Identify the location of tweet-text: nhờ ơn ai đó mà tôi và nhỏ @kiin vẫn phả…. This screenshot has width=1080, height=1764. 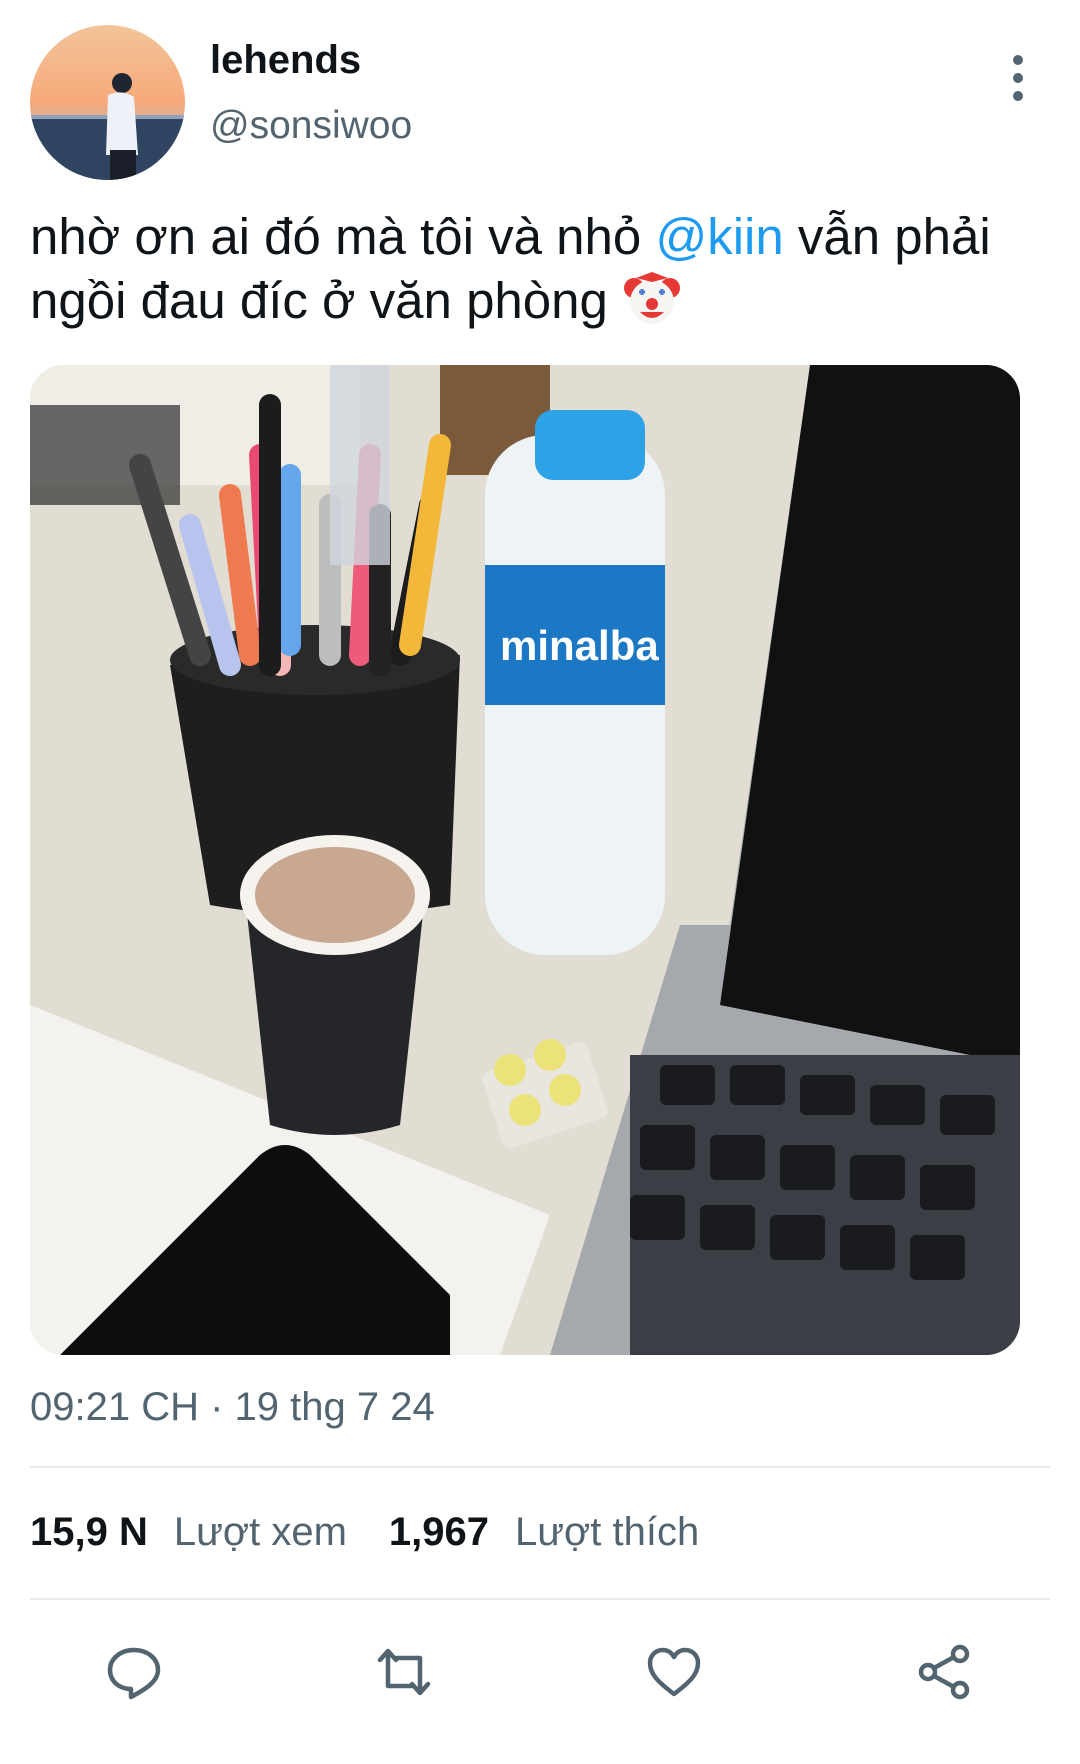
(540, 269).